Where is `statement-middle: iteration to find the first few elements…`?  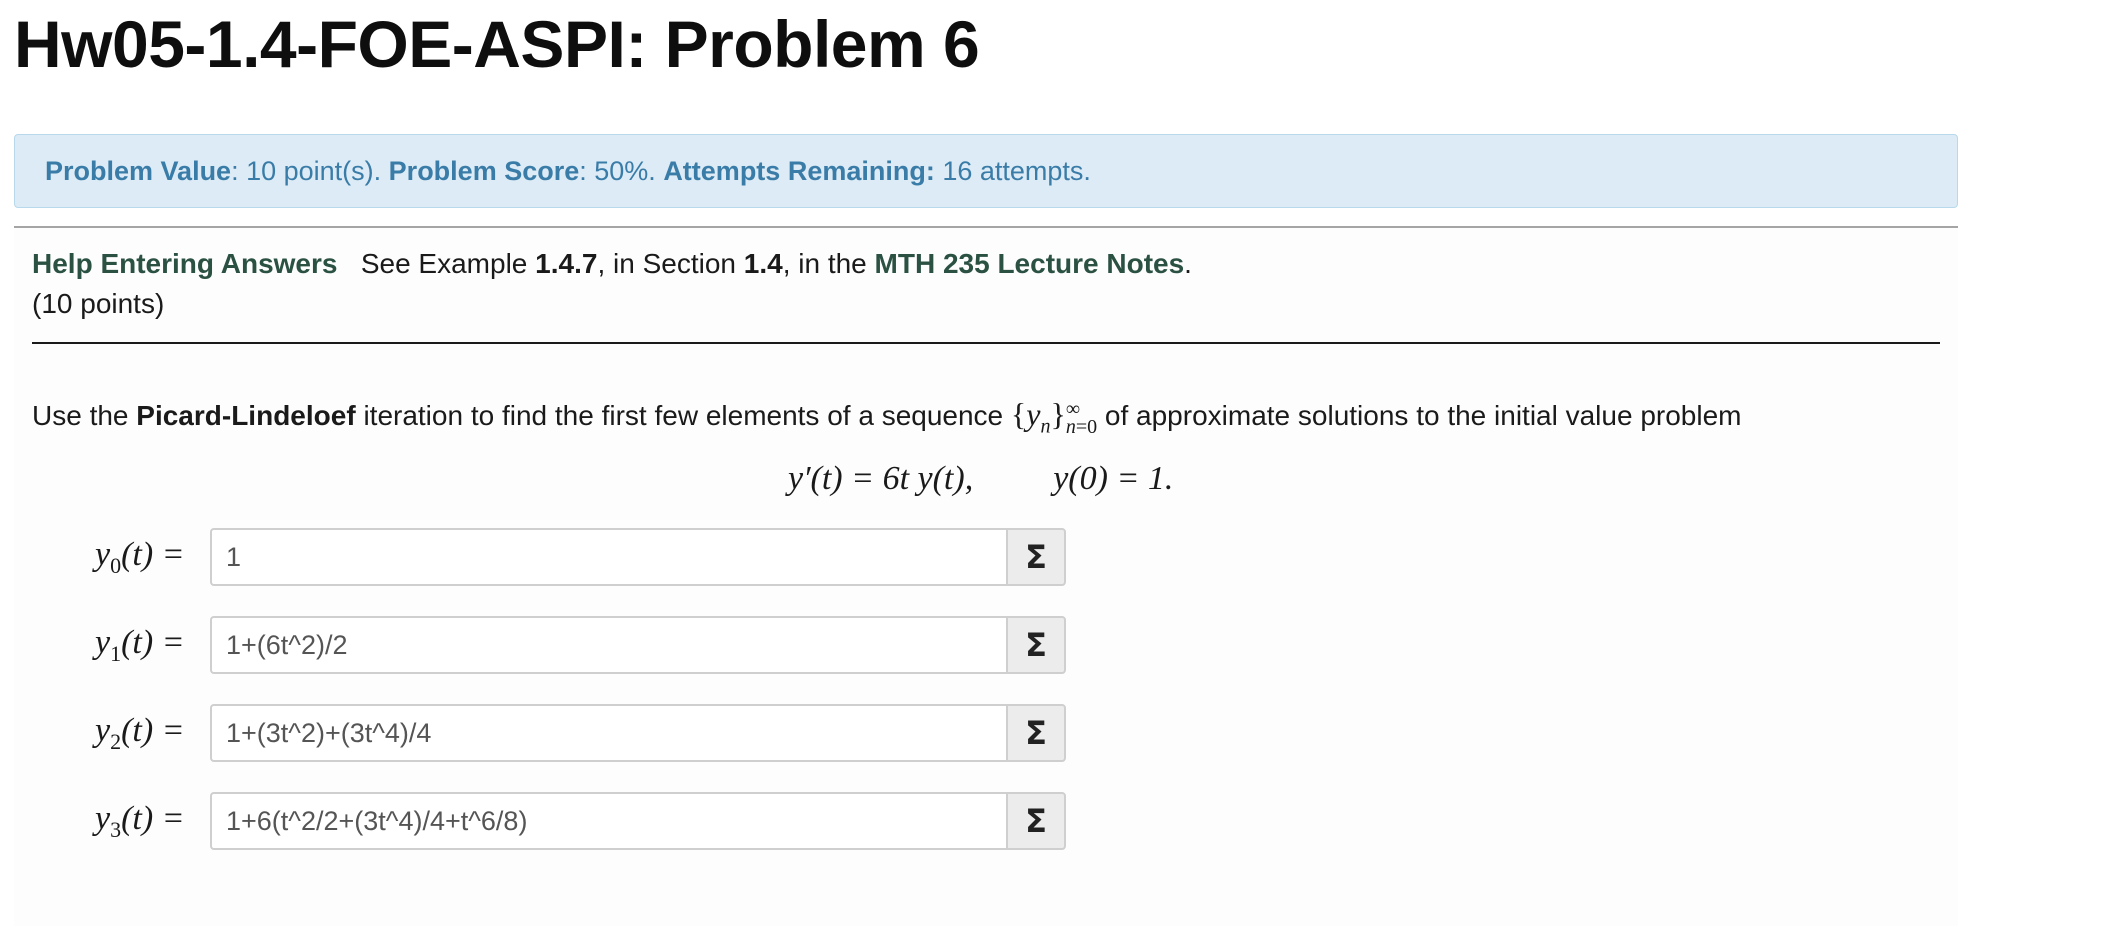 statement-middle: iteration to find the first few elements… is located at coordinates (683, 415).